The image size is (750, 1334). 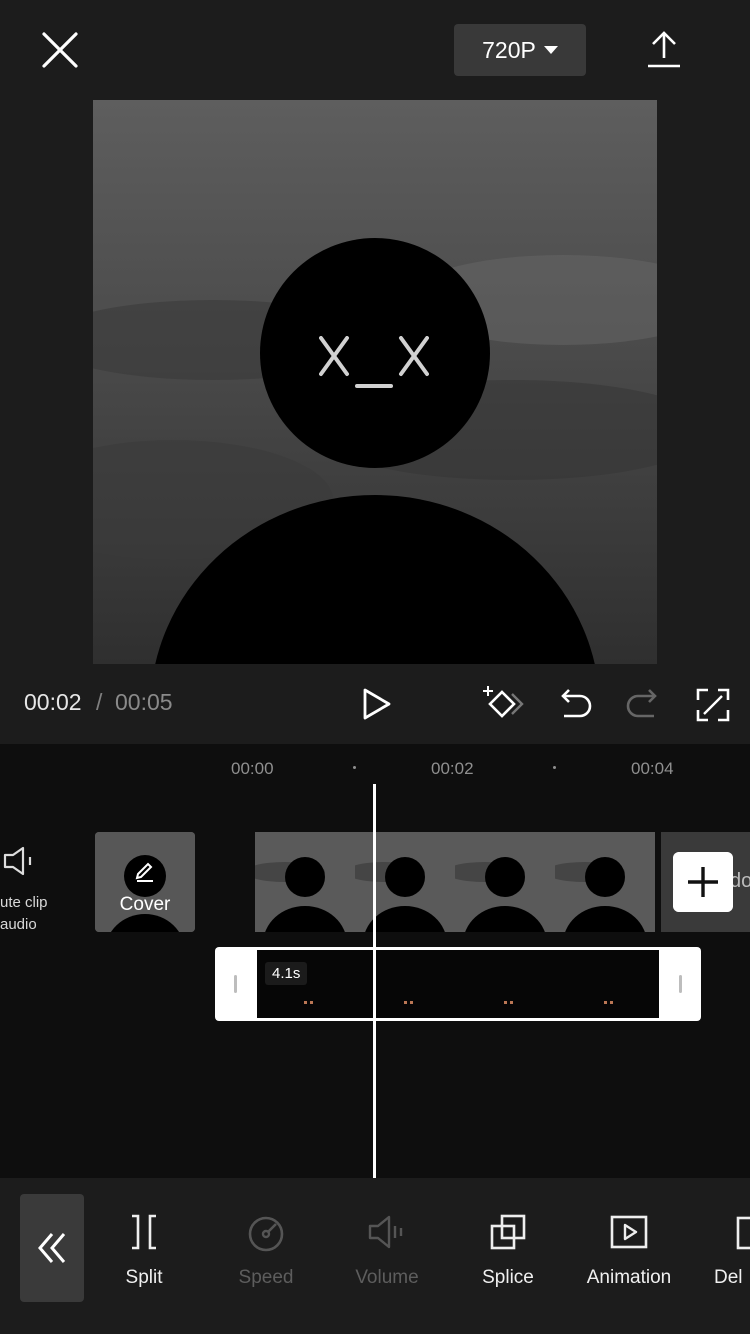 I want to click on left-trim-handle, so click(x=235, y=984).